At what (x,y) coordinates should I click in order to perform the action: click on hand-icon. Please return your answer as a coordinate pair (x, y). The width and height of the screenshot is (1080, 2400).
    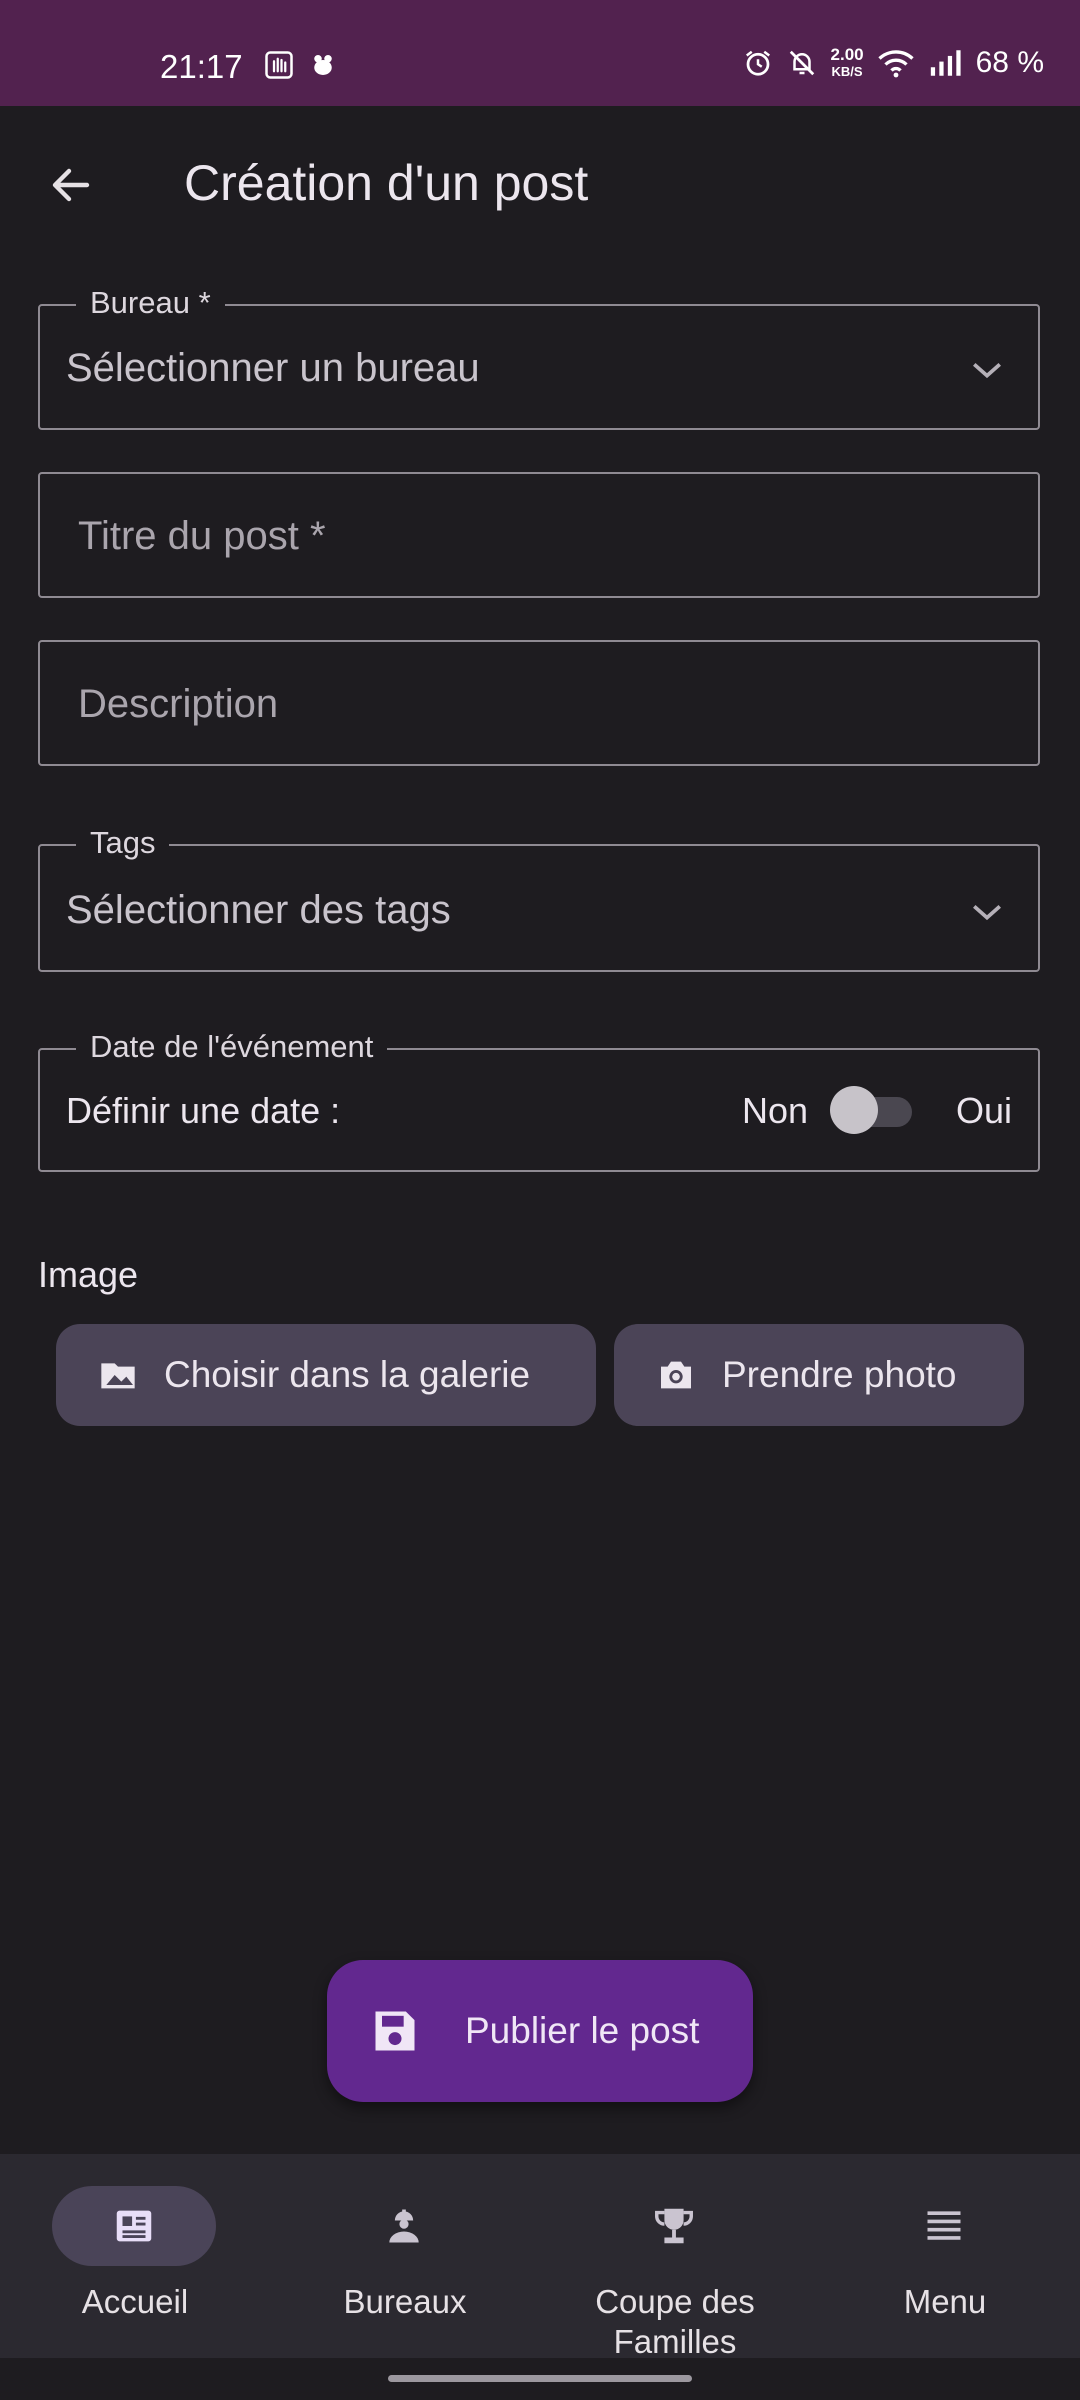
    Looking at the image, I should click on (279, 65).